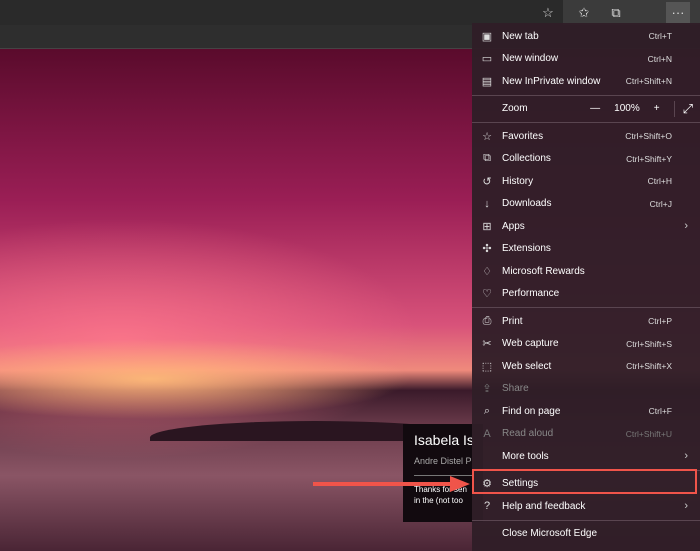  What do you see at coordinates (530, 59) in the screenshot?
I see `menu-item-label: New window` at bounding box center [530, 59].